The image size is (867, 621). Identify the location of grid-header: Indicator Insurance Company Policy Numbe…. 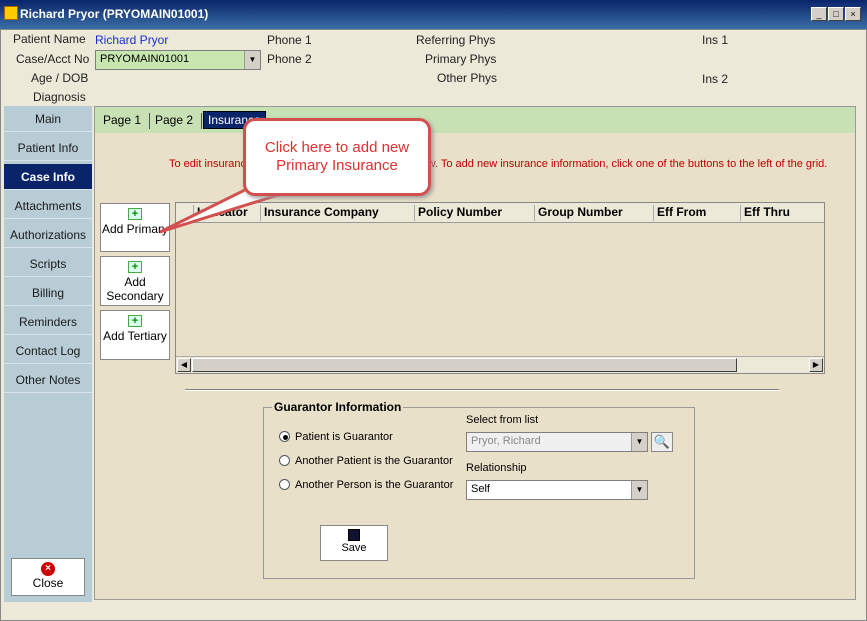
(500, 213).